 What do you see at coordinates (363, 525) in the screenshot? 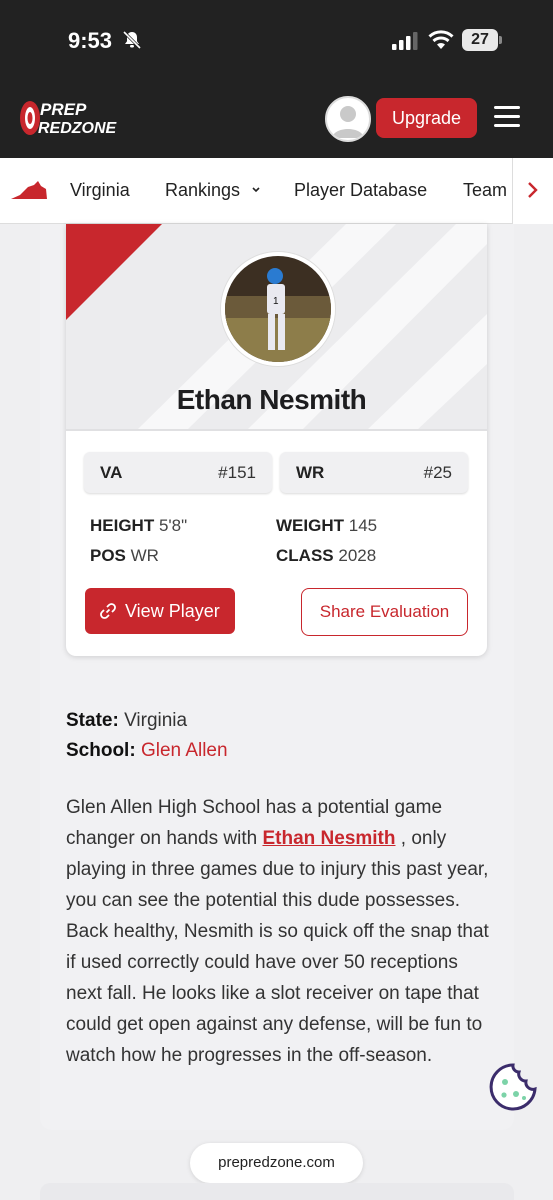
I see `weight-value: 145` at bounding box center [363, 525].